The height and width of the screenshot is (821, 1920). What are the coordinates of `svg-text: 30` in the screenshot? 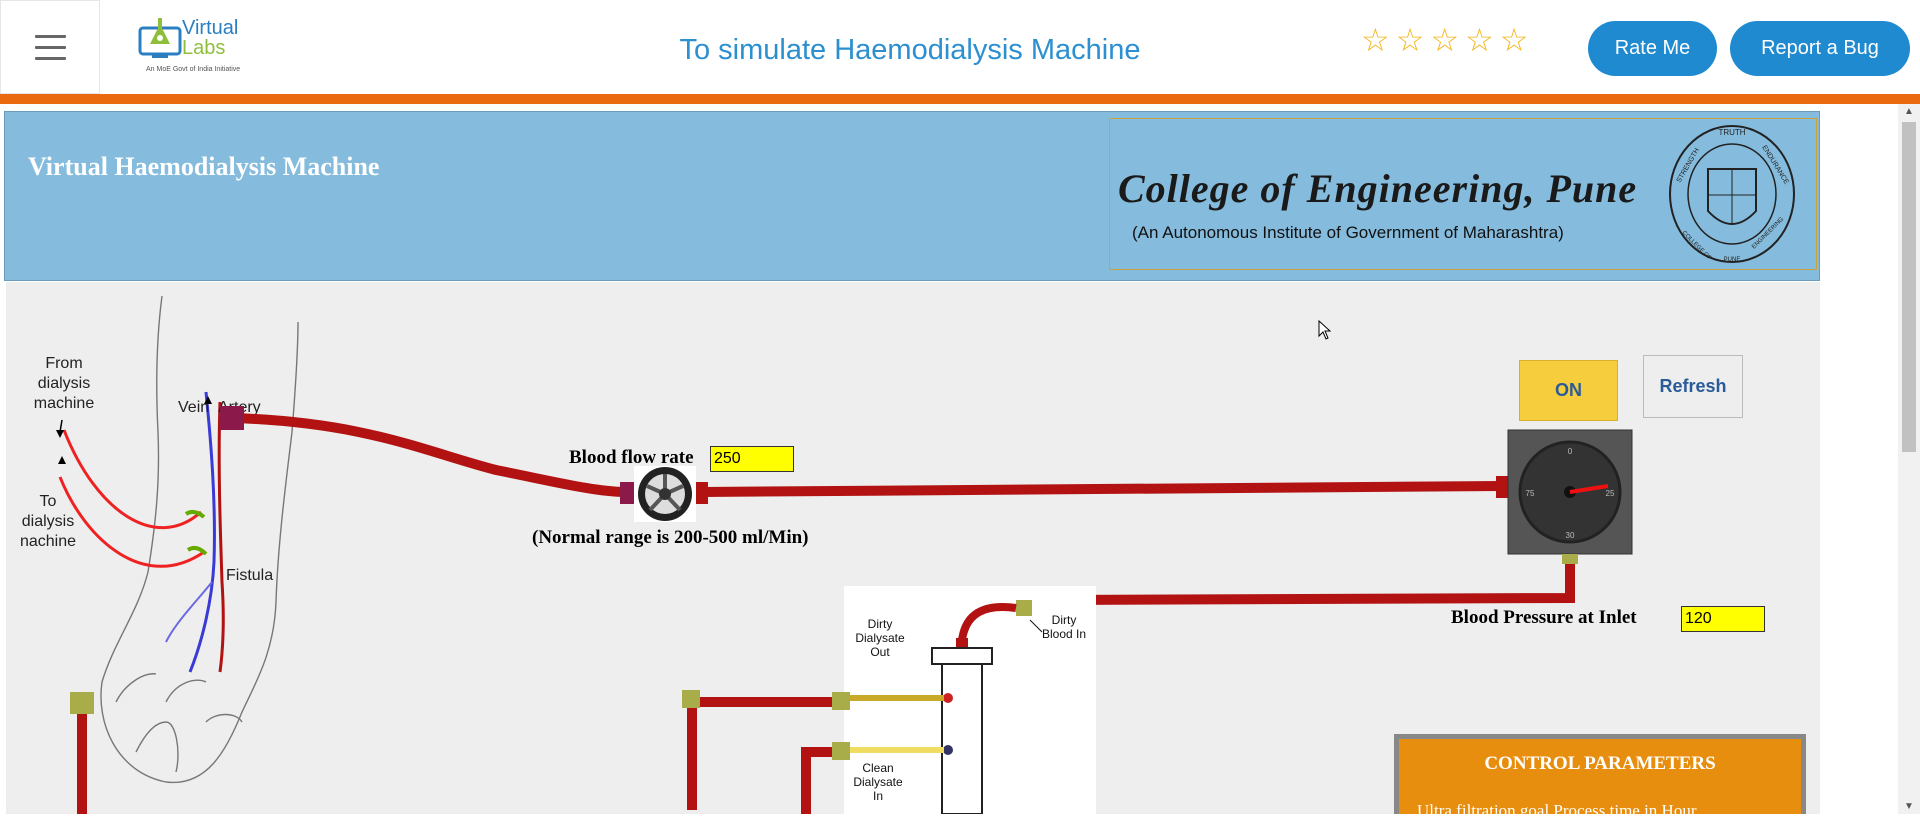 It's located at (1570, 535).